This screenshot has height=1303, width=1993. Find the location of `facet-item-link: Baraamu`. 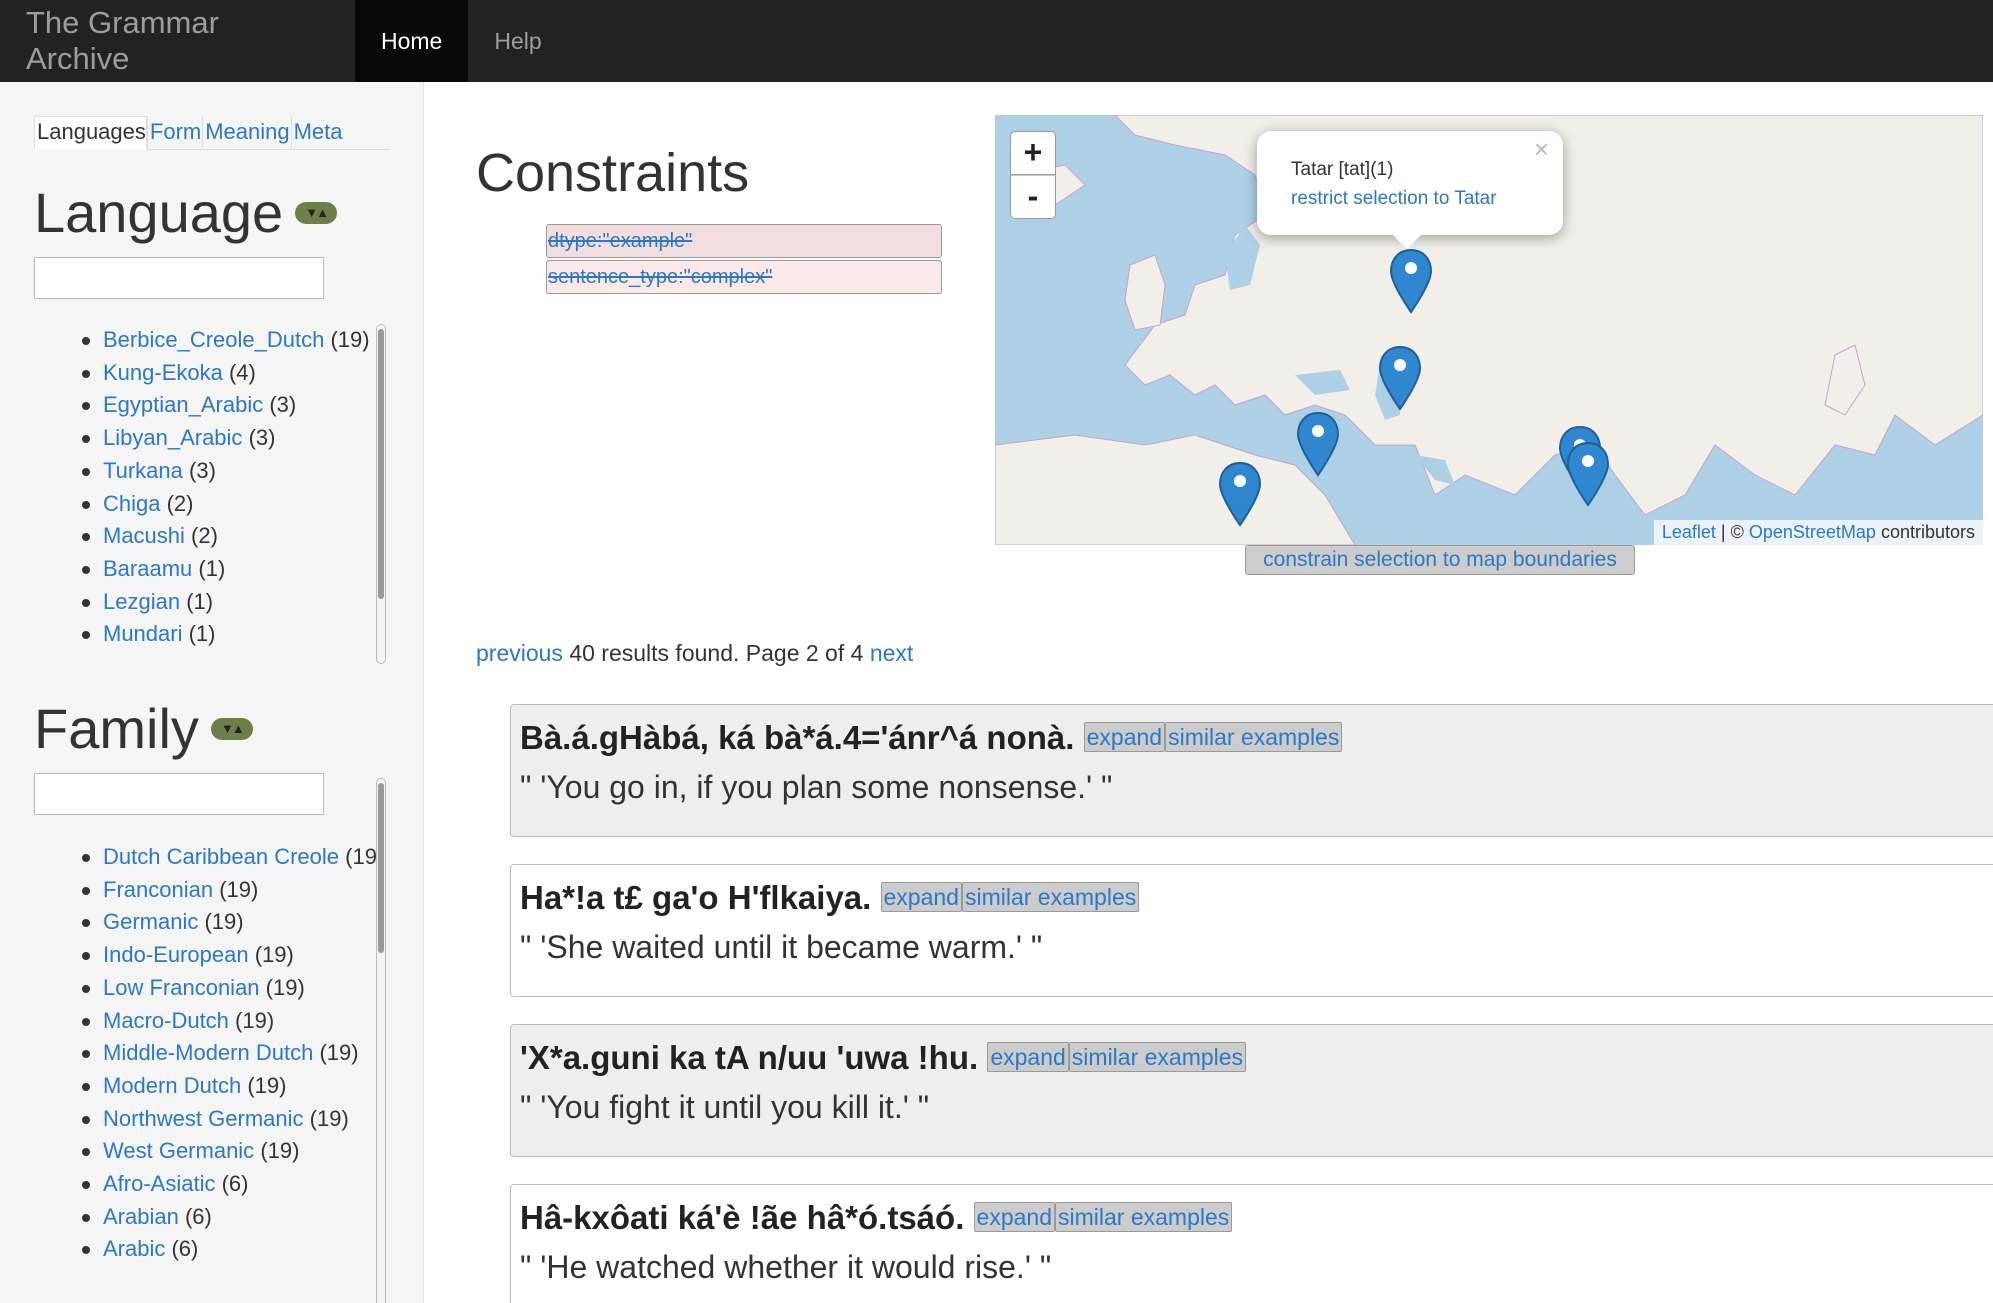

facet-item-link: Baraamu is located at coordinates (147, 568).